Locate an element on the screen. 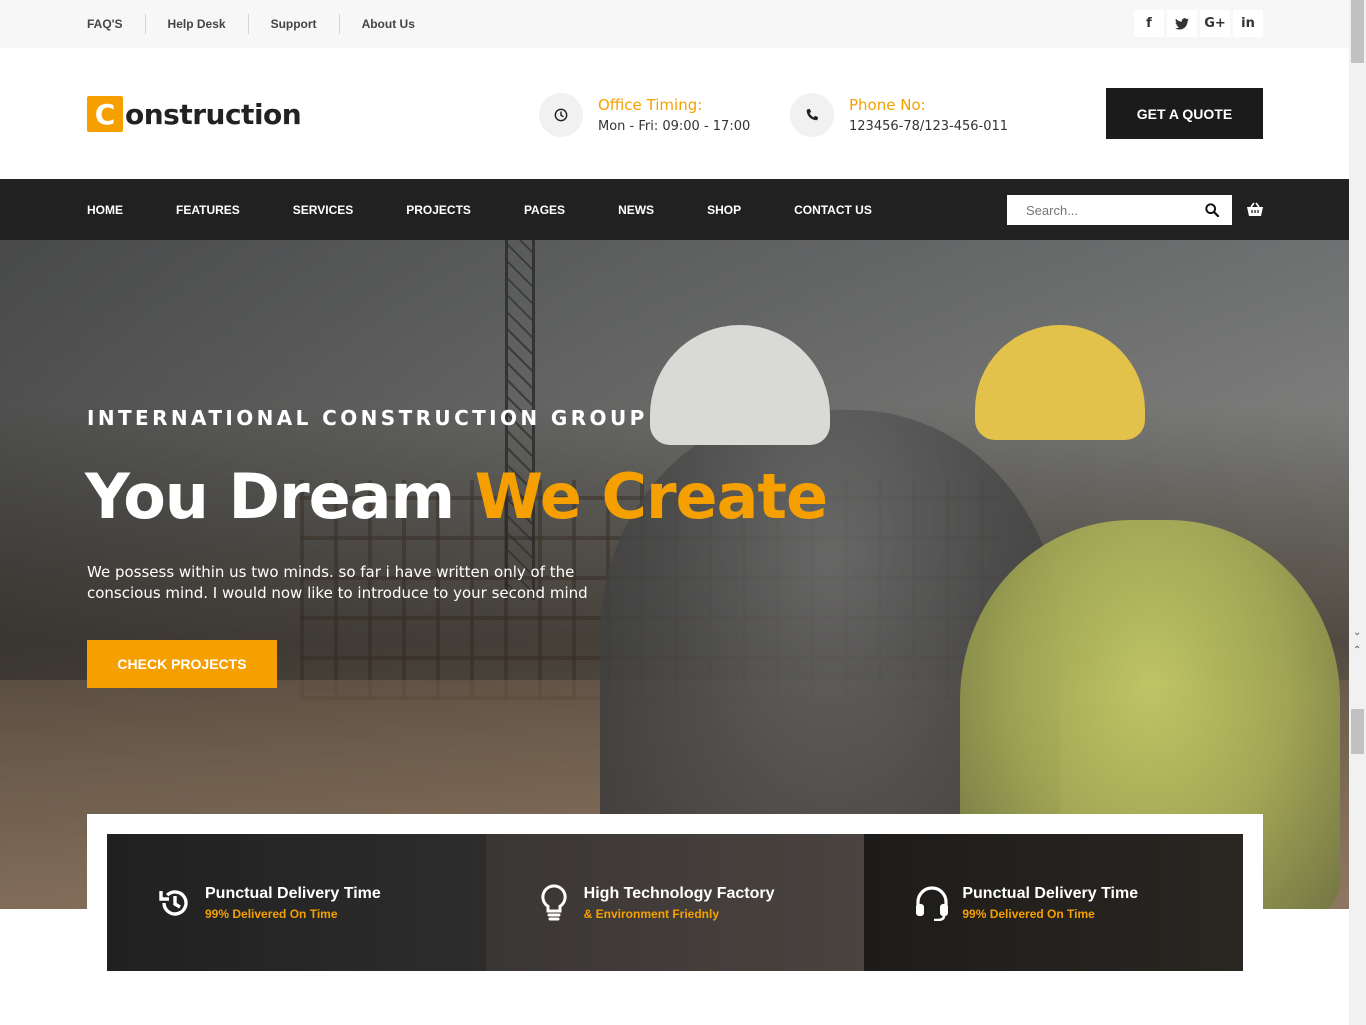  top-bar: FAQ'S Help Desk Support About Us f G+ in is located at coordinates (674, 24).